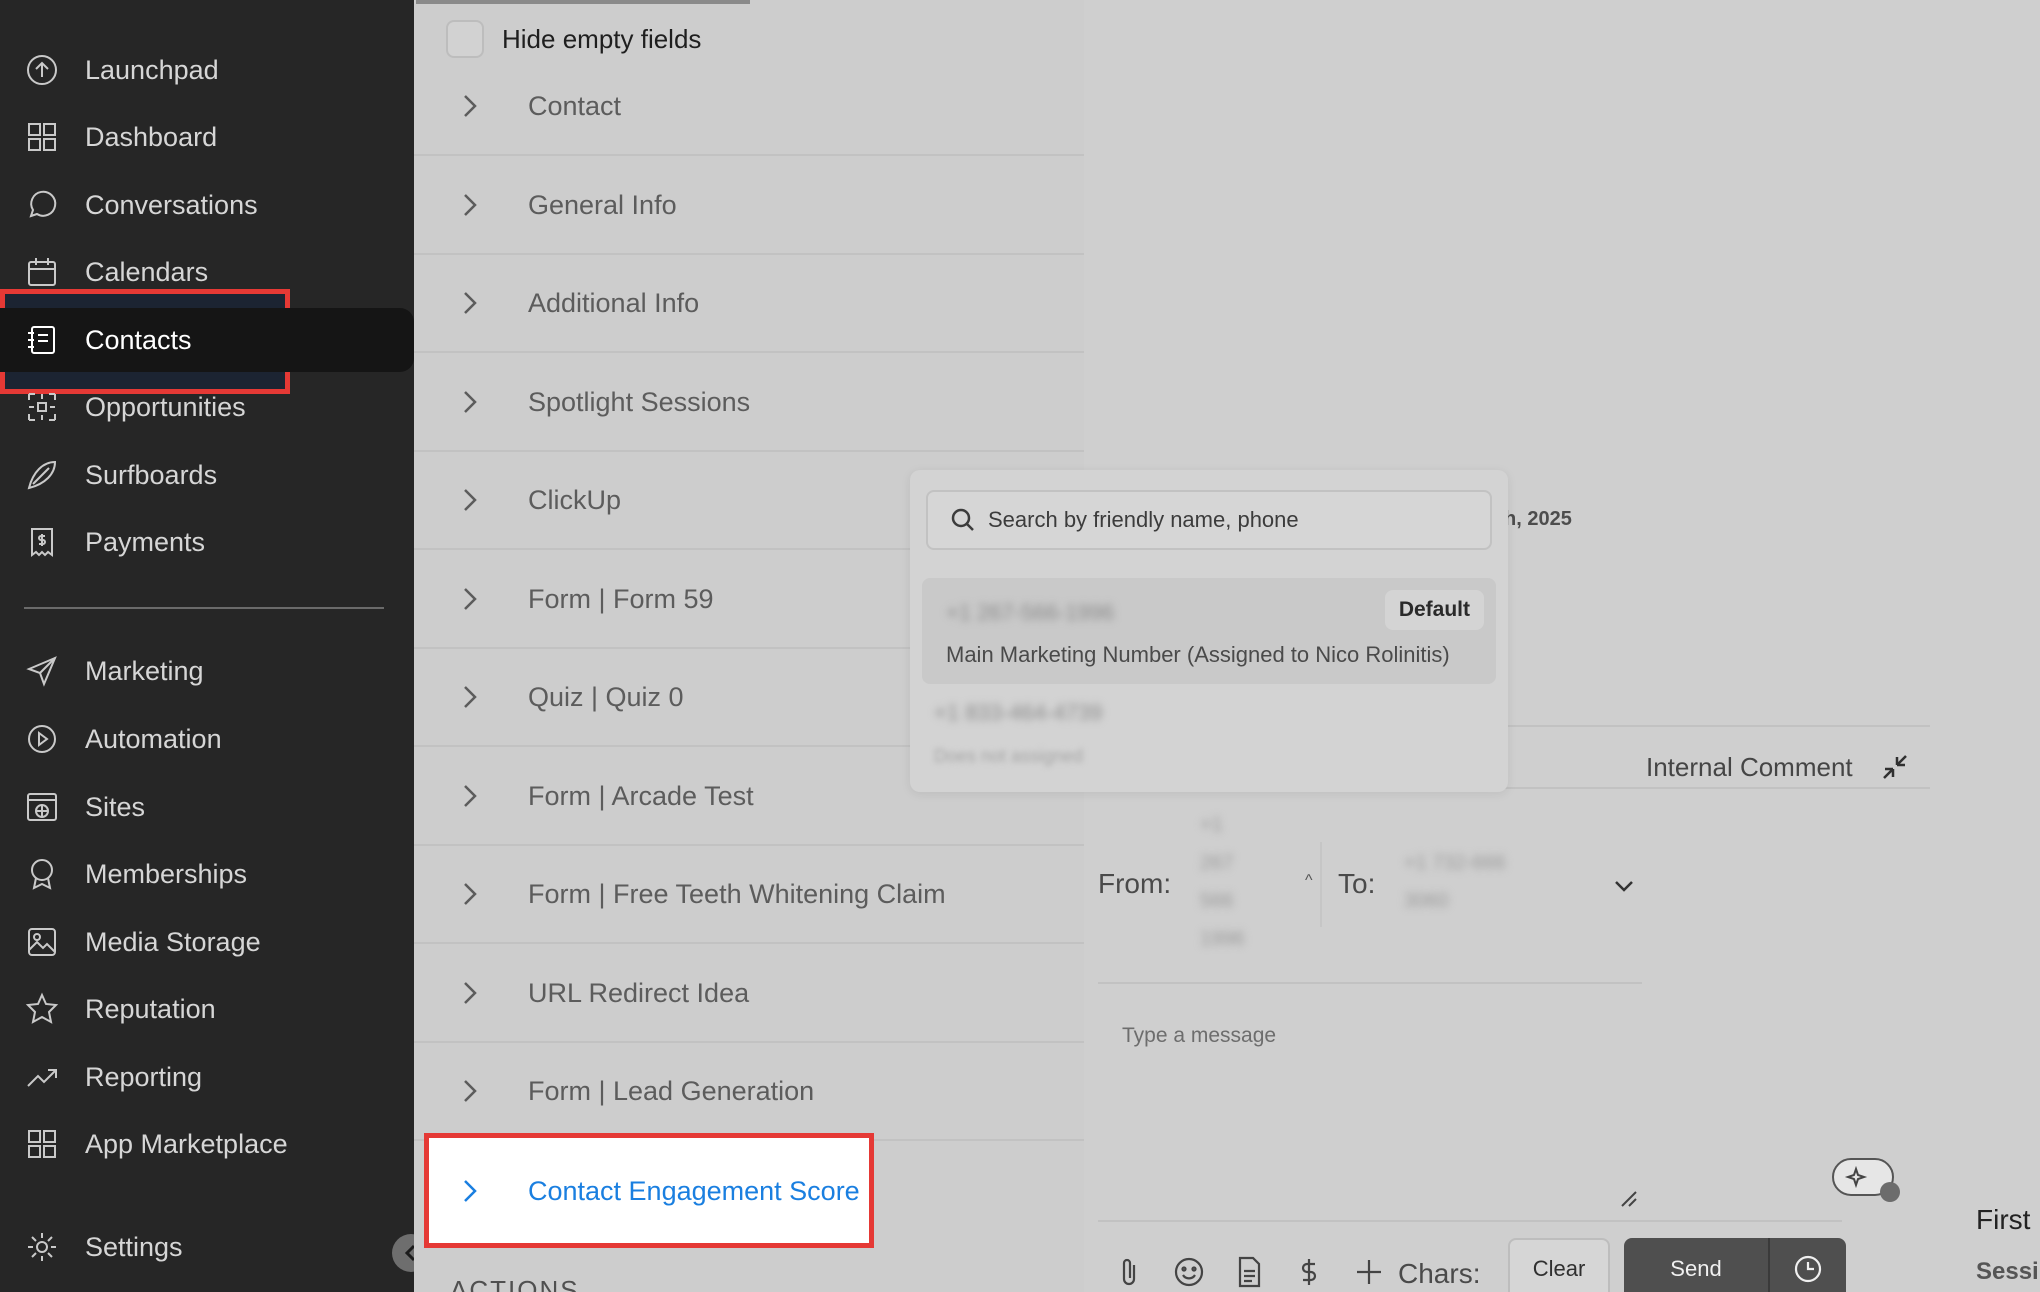  I want to click on sidebar-item-label: Payments, so click(145, 541).